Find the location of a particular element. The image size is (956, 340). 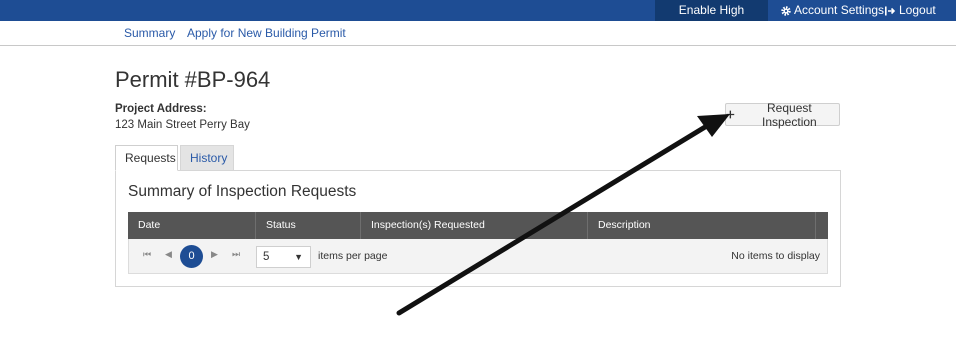

nav-summary-link: Summary is located at coordinates (149, 33).